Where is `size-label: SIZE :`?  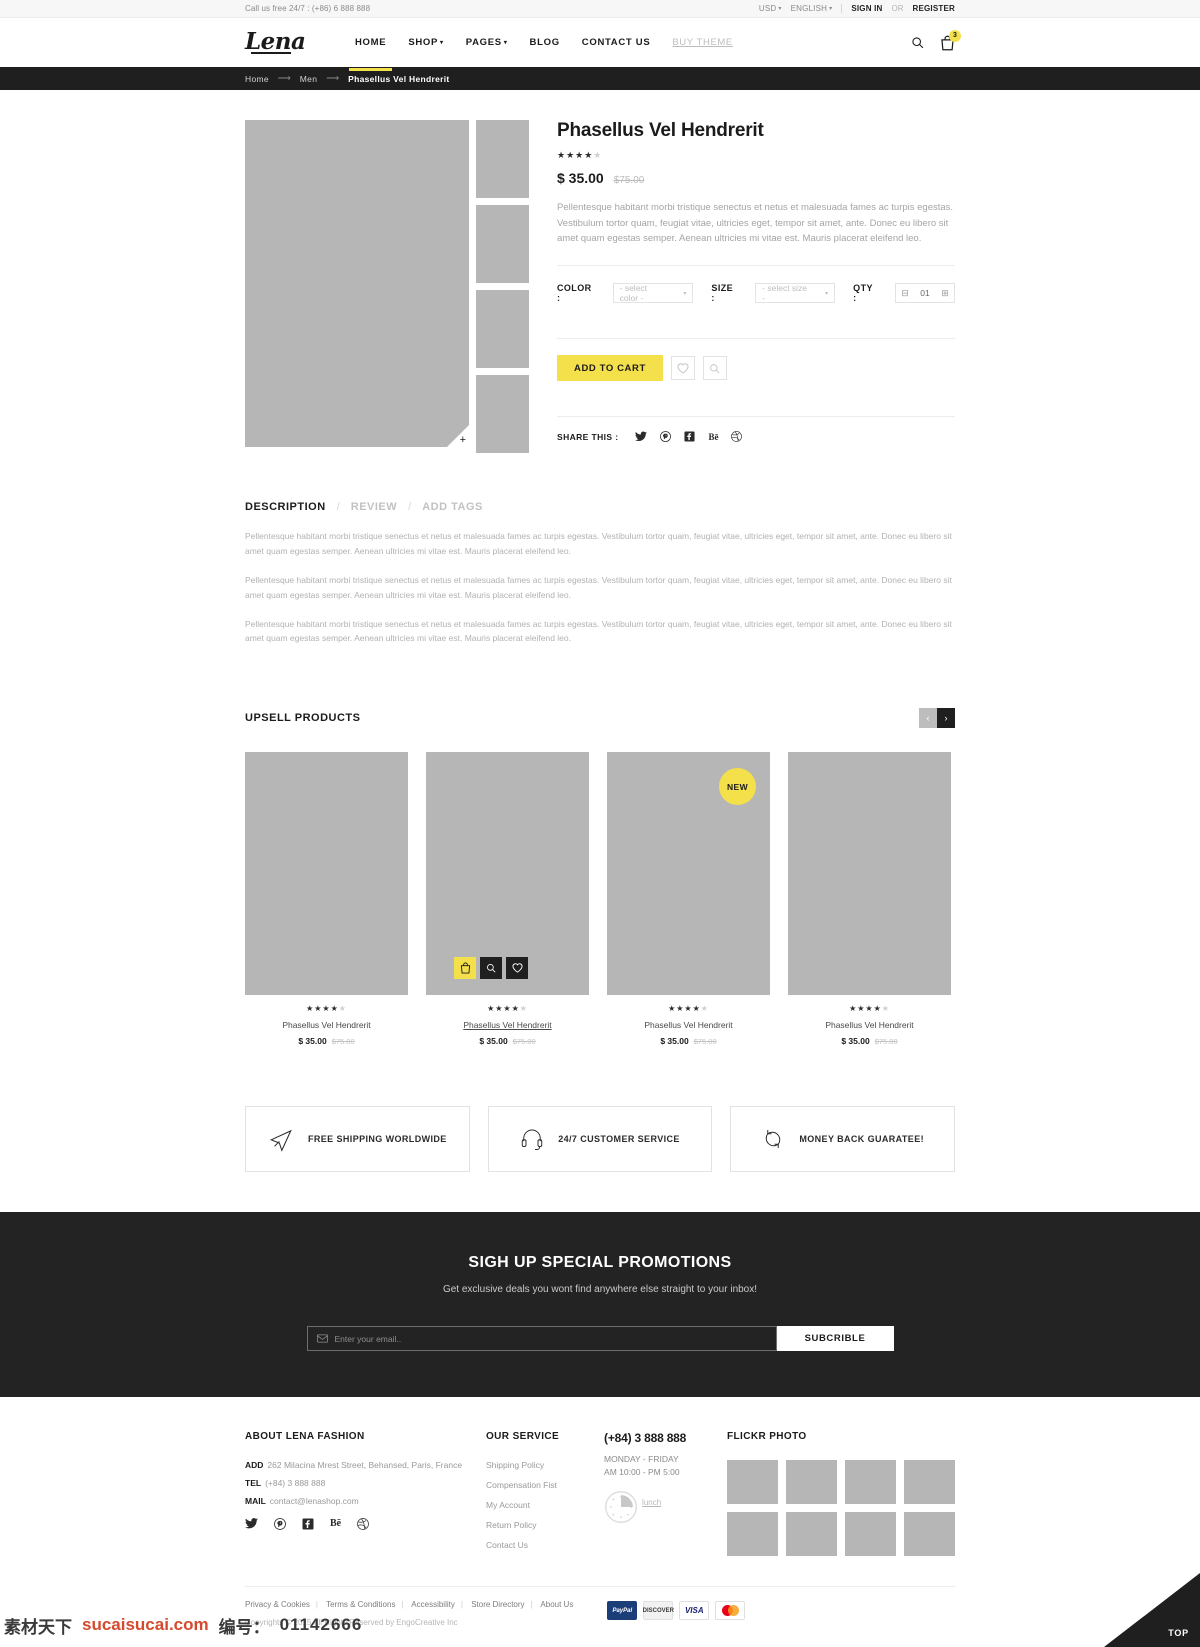 size-label: SIZE : is located at coordinates (722, 293).